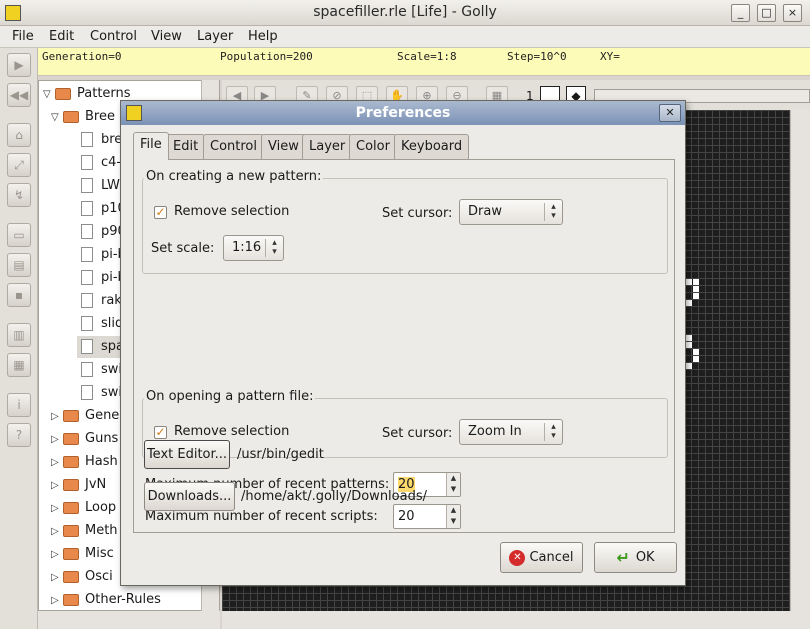  What do you see at coordinates (427, 516) in the screenshot?
I see `recent-scripts-stepper: 20 ▲ ▼` at bounding box center [427, 516].